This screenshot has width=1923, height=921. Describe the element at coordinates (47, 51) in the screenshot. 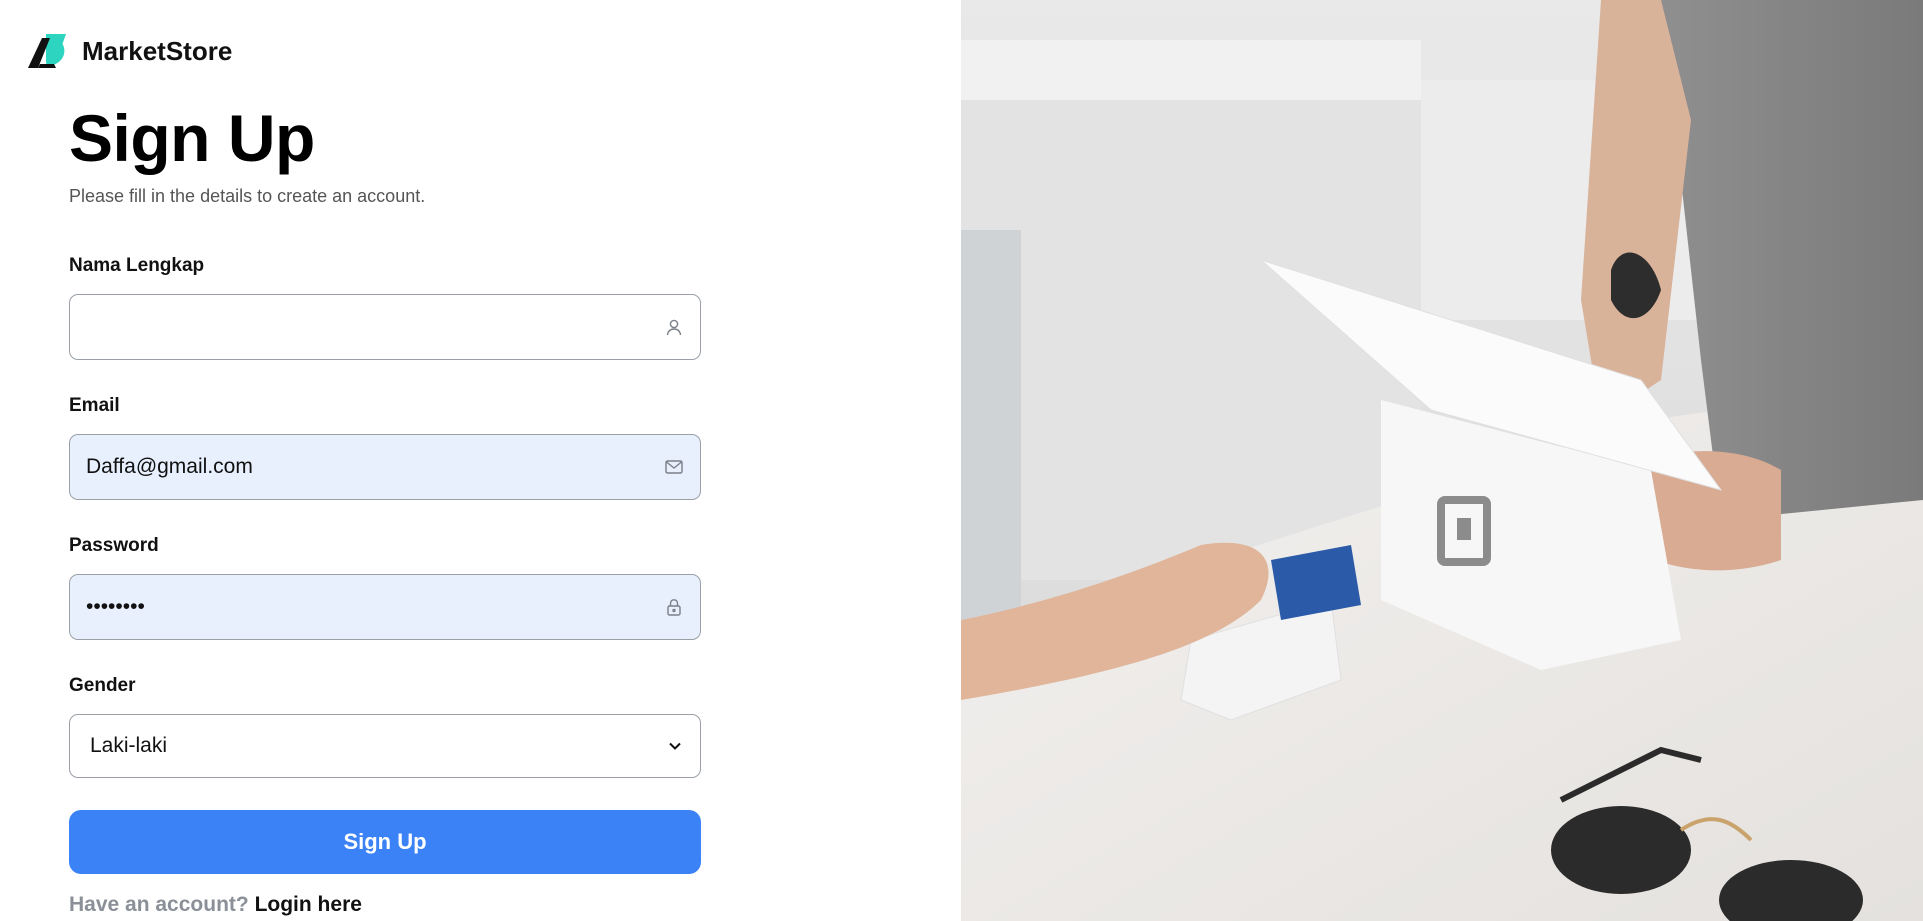

I see `logo-icon` at that location.